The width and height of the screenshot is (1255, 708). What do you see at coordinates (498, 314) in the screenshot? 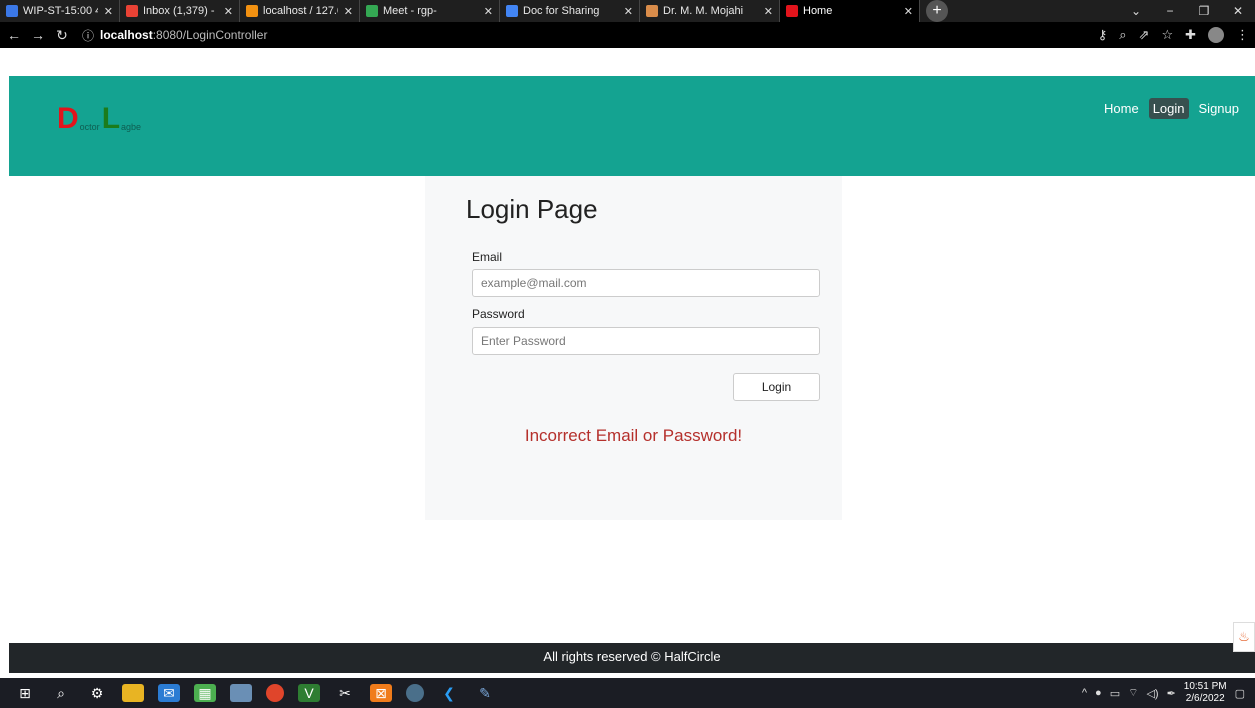
I see `password-label: Password` at bounding box center [498, 314].